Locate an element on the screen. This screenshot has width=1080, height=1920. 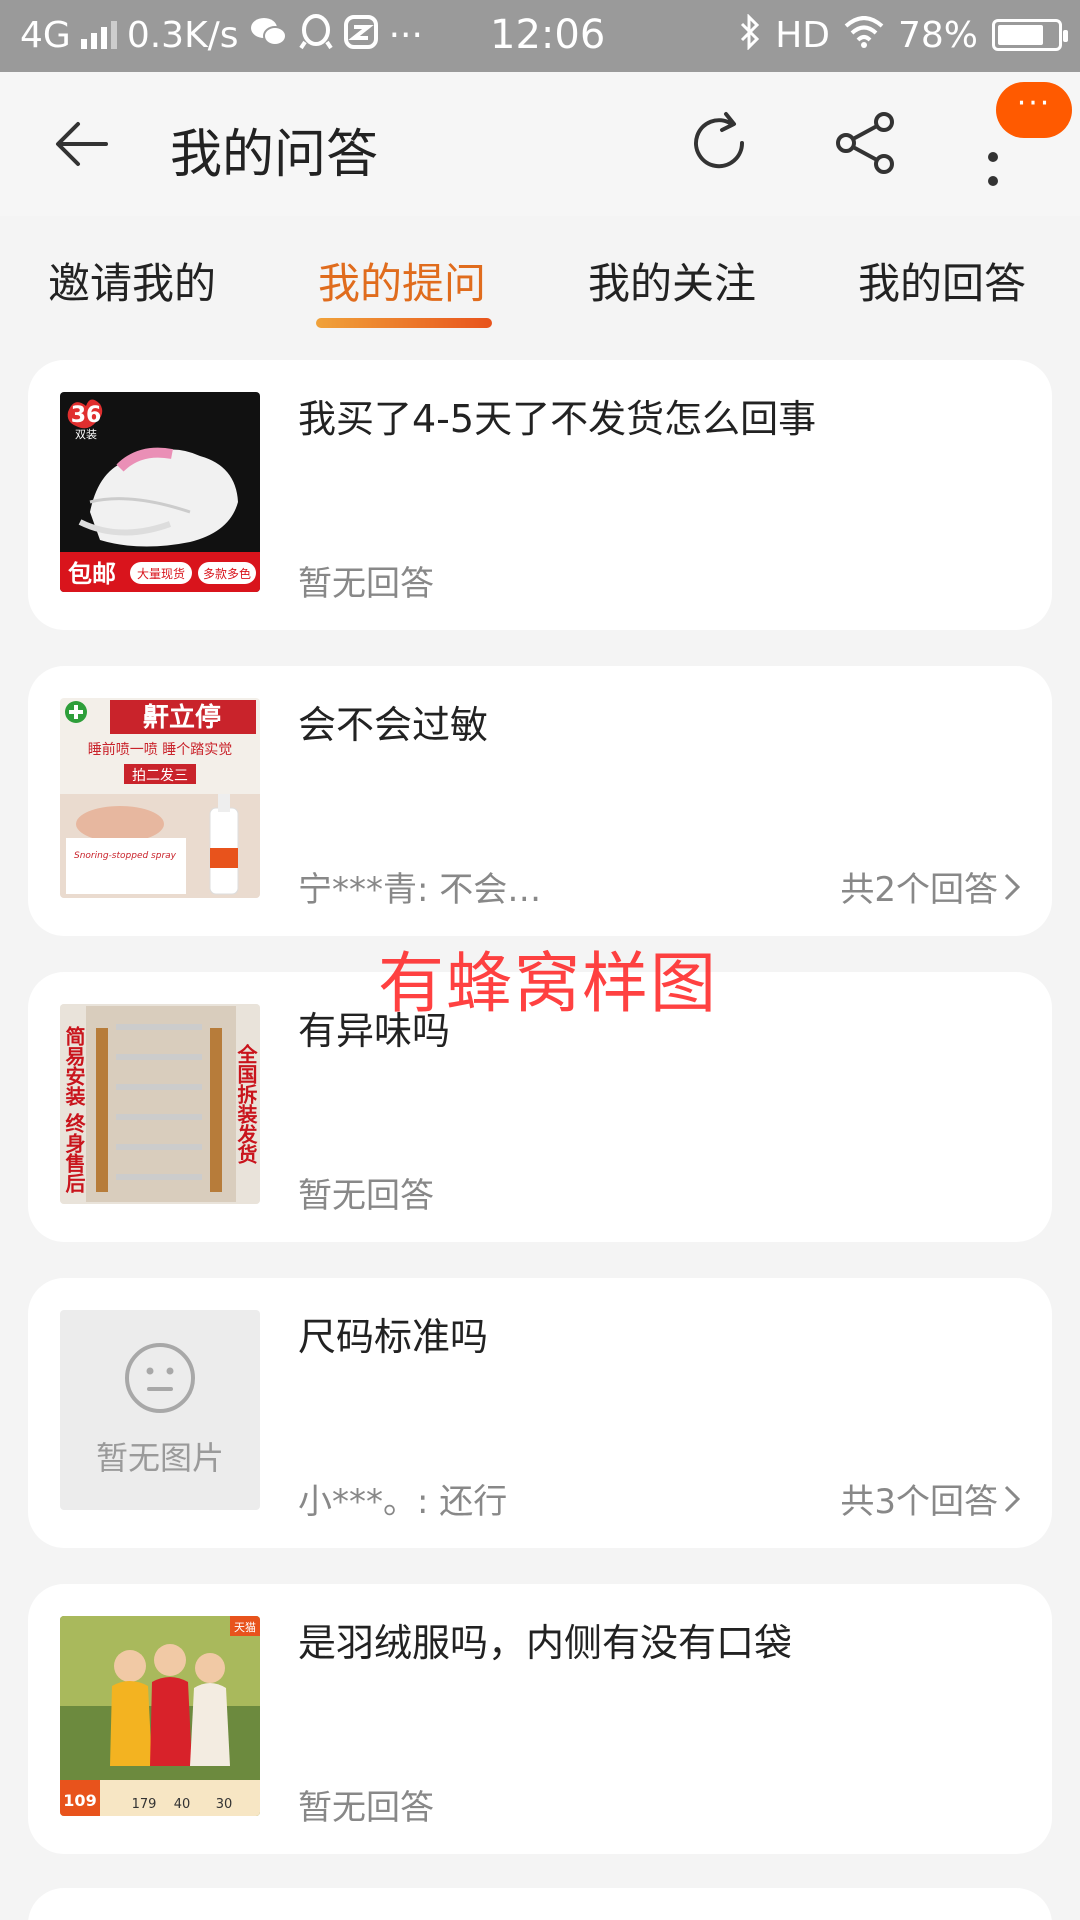
share-button is located at coordinates (865, 143).